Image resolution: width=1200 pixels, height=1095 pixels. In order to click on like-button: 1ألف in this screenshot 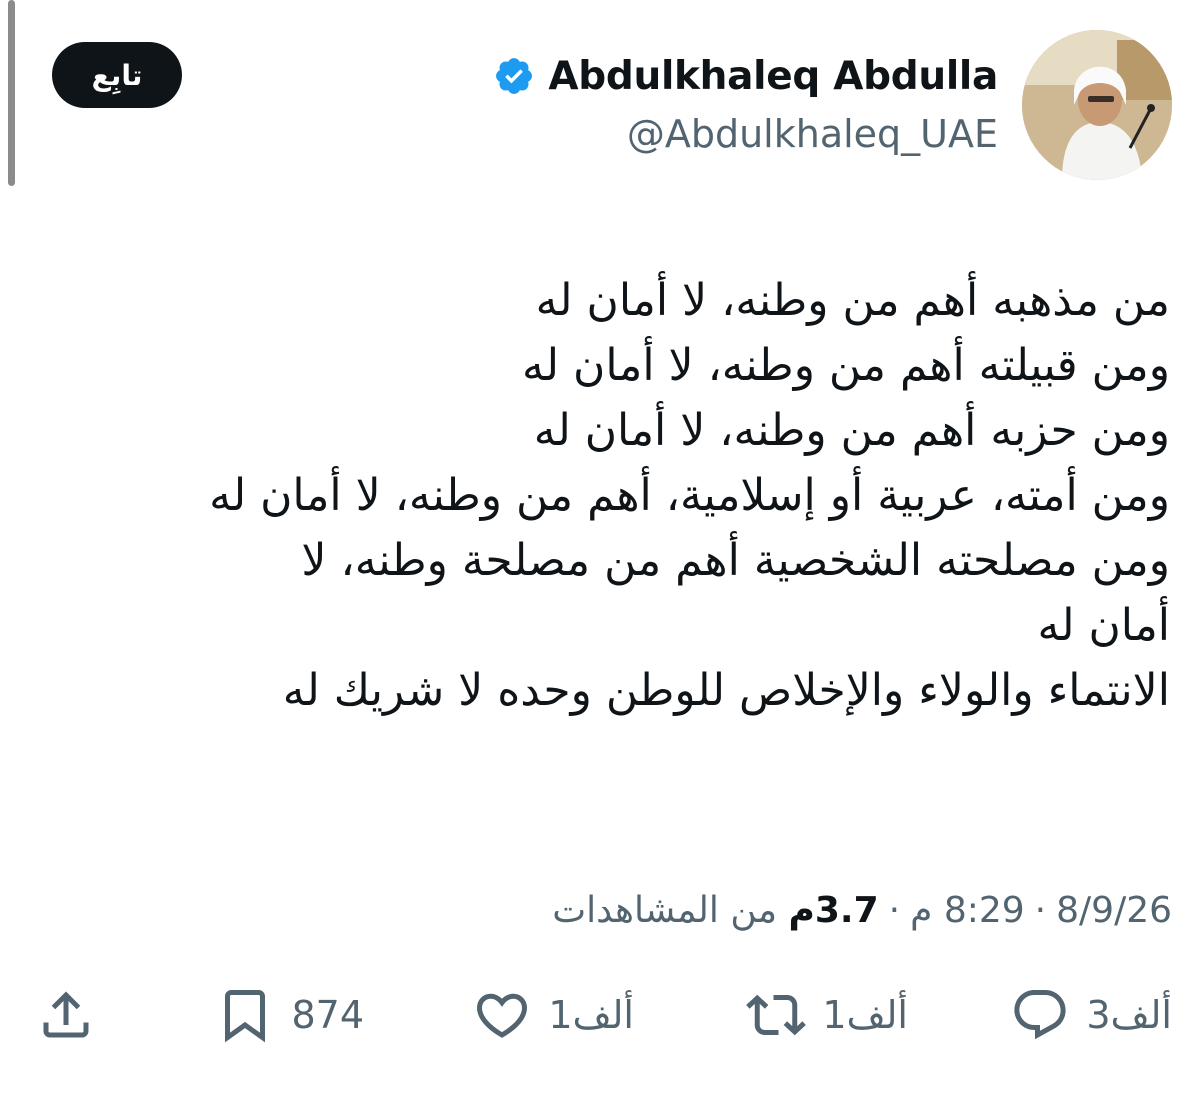, I will do `click(552, 1015)`.